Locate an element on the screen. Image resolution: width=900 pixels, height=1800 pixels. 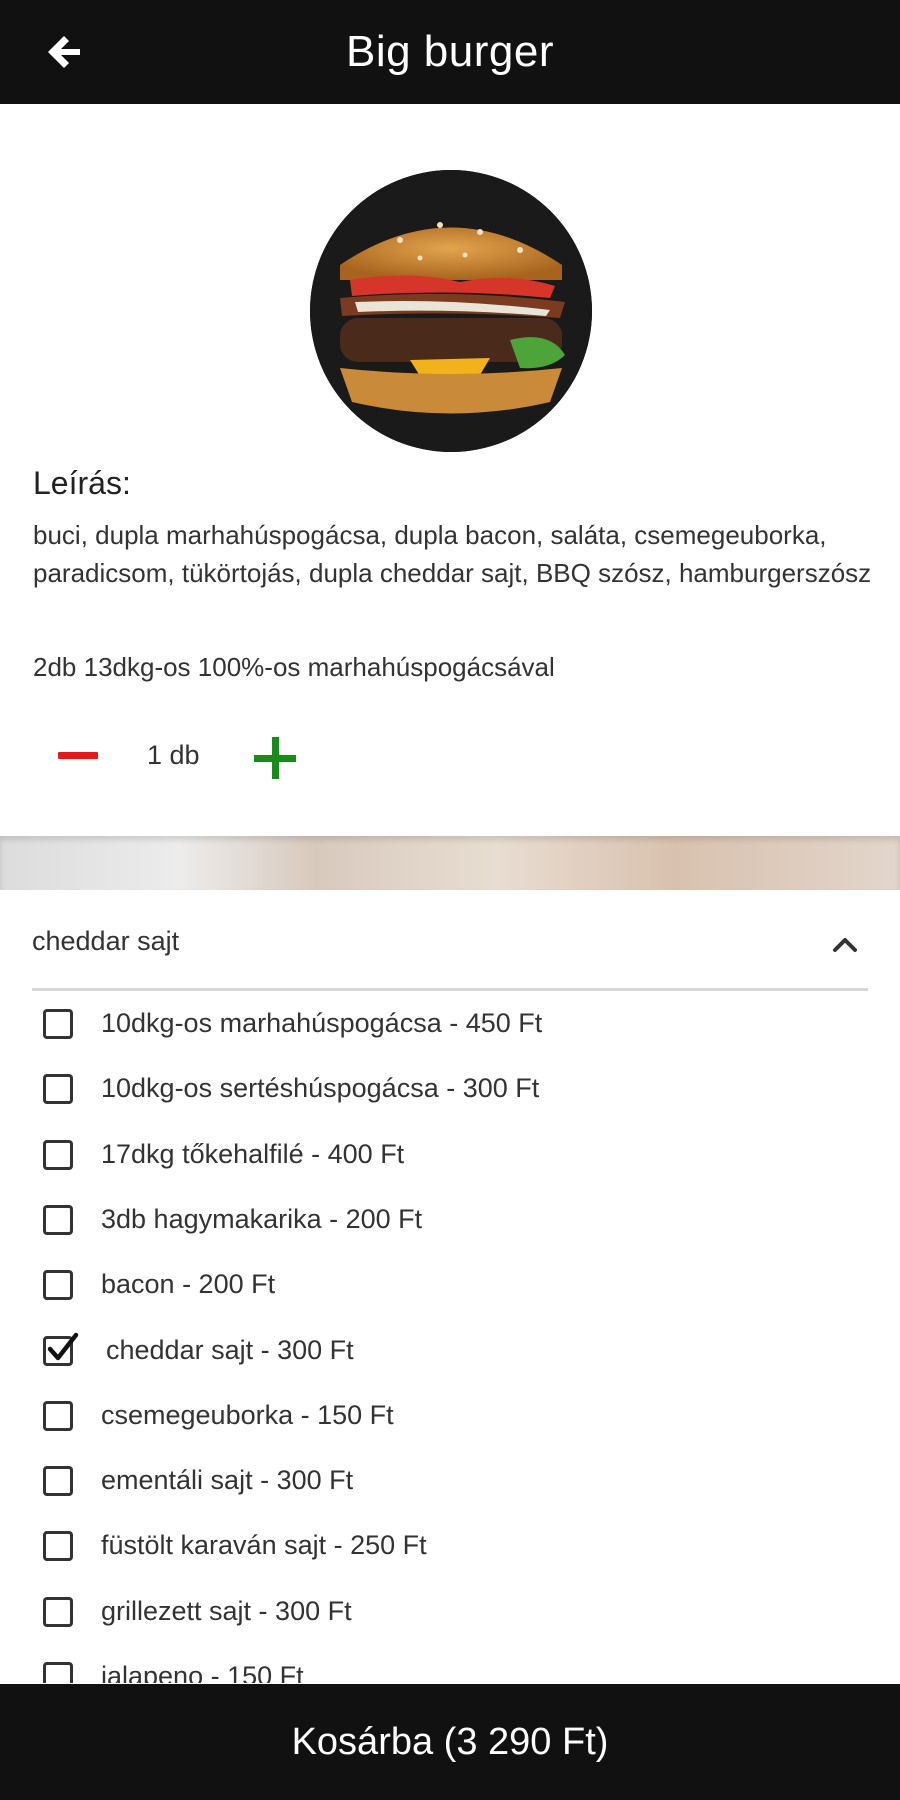
chevron-up-icon is located at coordinates (845, 945).